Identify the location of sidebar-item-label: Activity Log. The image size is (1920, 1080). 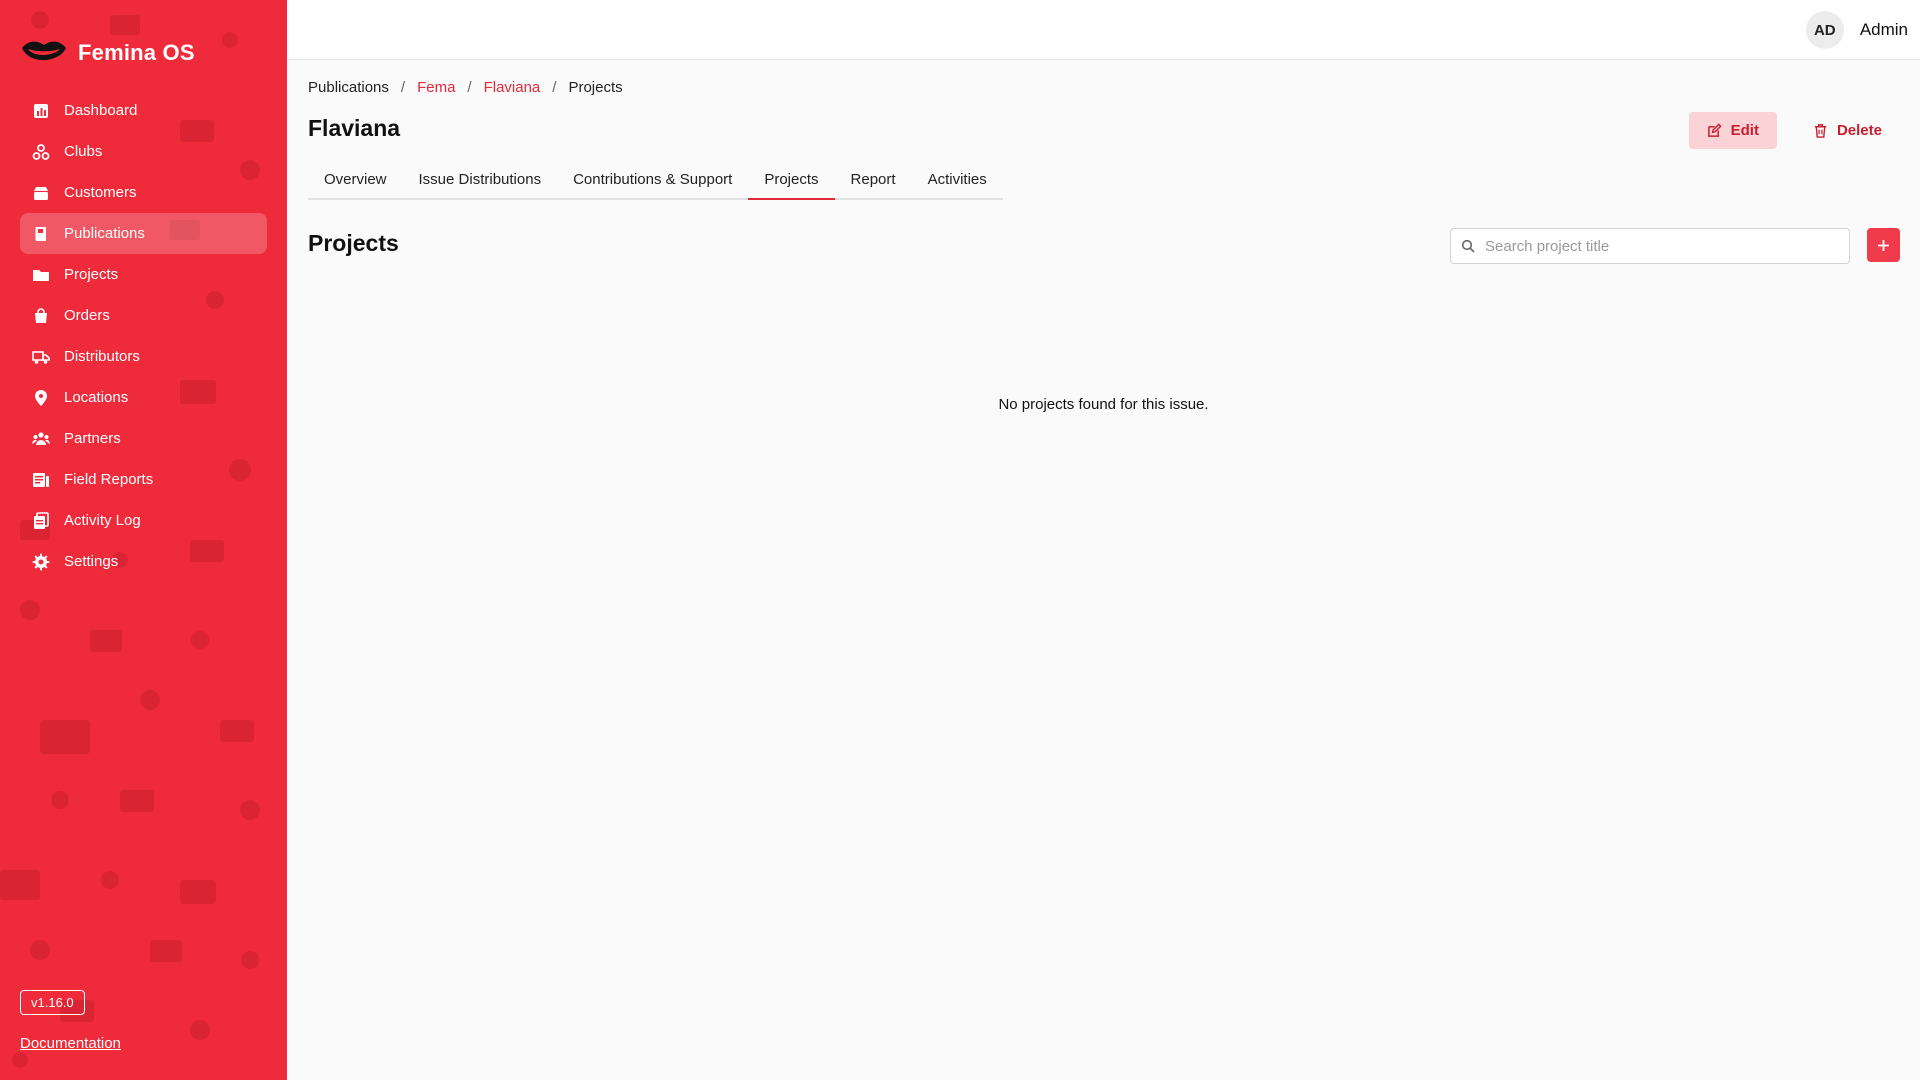
(102, 520).